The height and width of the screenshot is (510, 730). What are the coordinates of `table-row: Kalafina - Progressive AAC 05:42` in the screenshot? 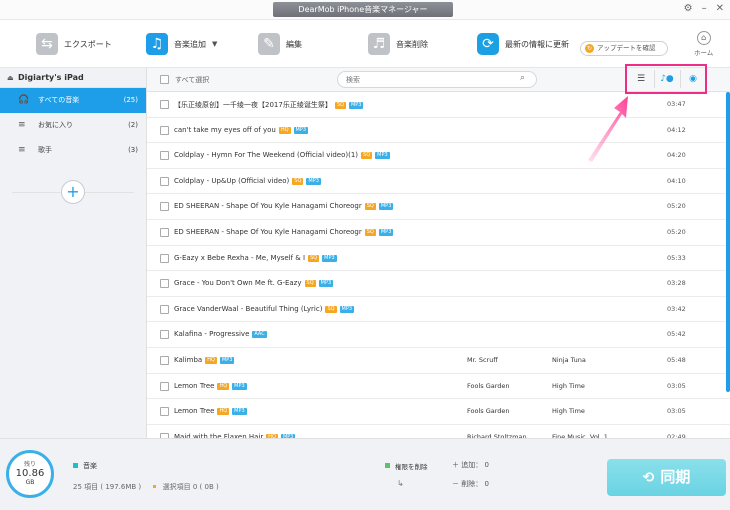 It's located at (438, 335).